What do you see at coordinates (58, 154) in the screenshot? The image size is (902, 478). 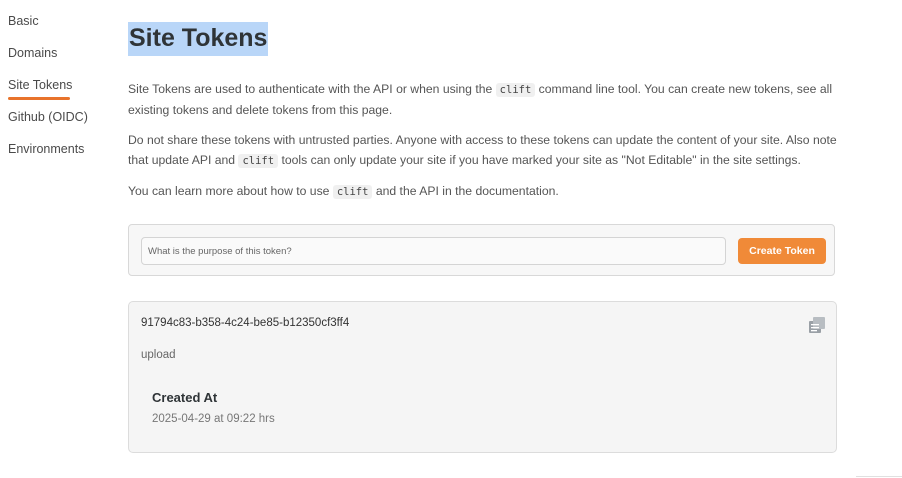 I see `sidebar-item-environments: Environments` at bounding box center [58, 154].